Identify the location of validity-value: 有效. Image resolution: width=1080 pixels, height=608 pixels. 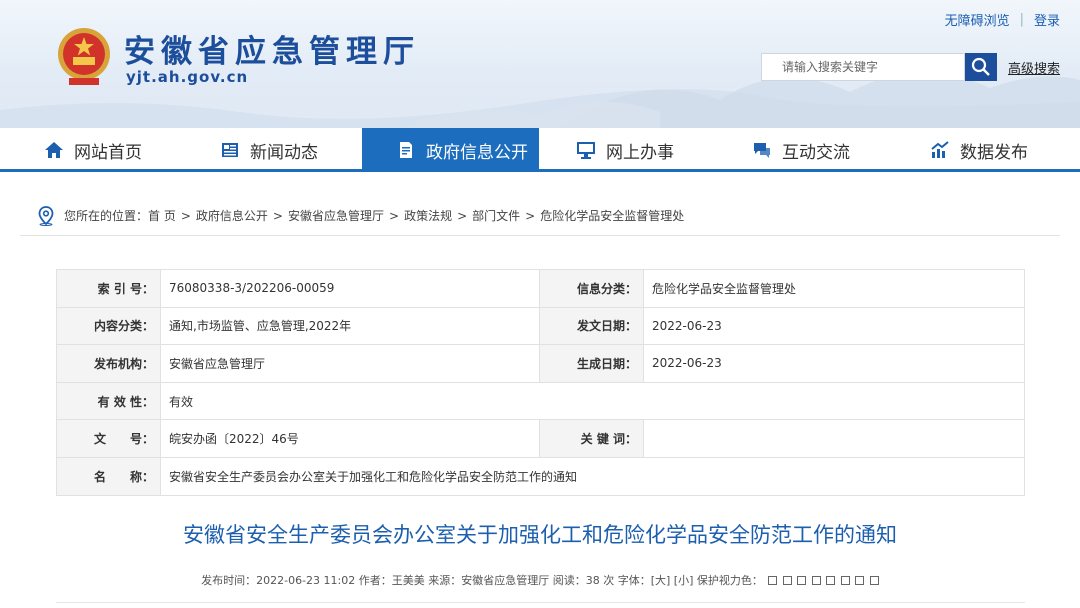
(592, 401).